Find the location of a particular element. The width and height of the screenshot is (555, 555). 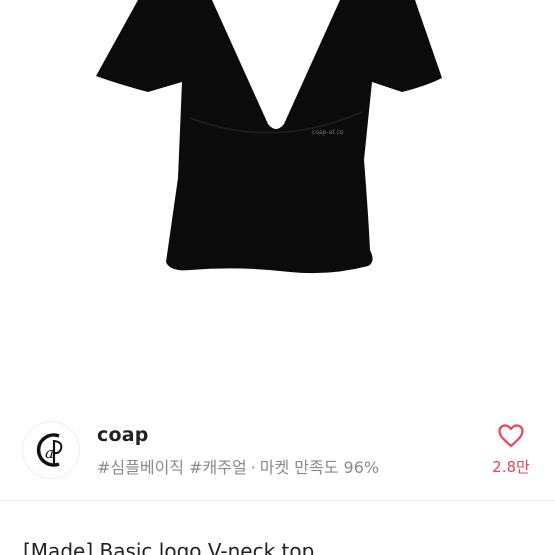

like-count: 2.8만 is located at coordinates (511, 467).